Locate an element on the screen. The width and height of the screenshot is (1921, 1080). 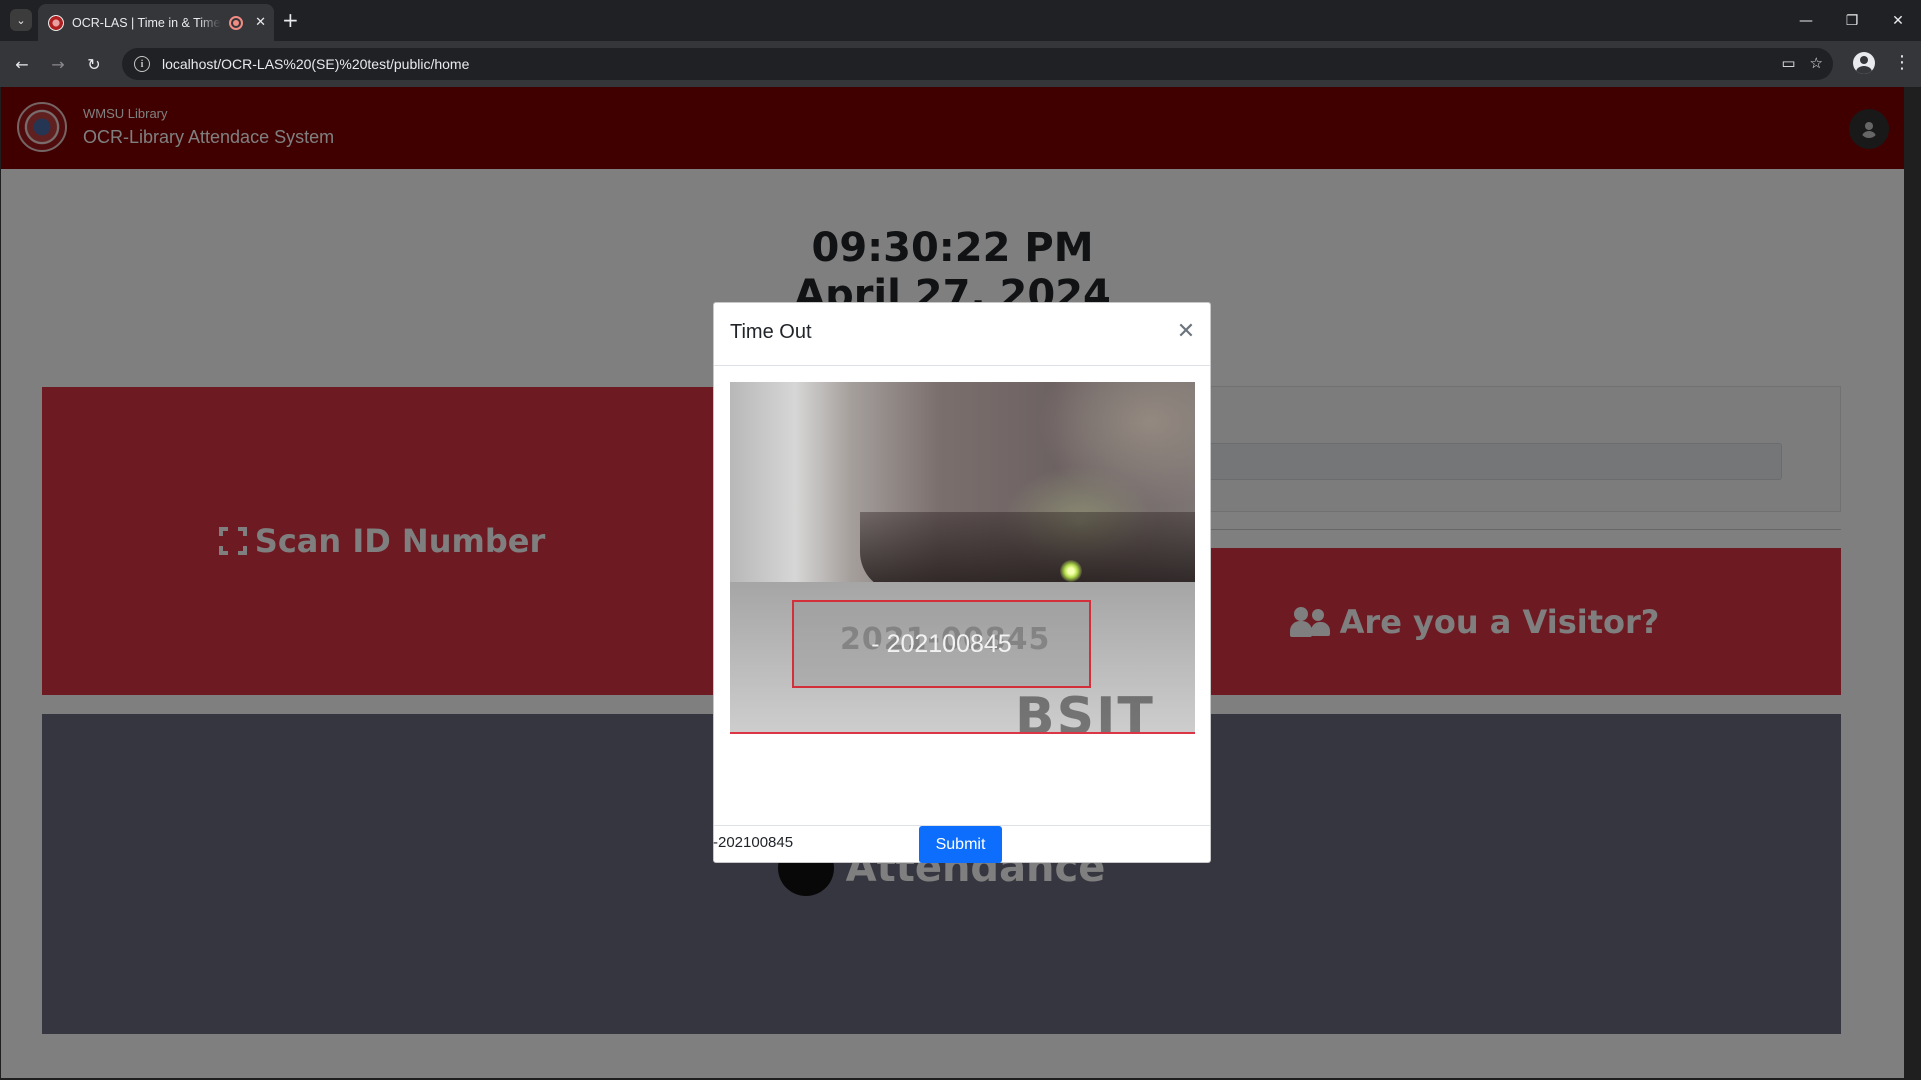
camera-blurred-course: BSIT is located at coordinates (1085, 710).